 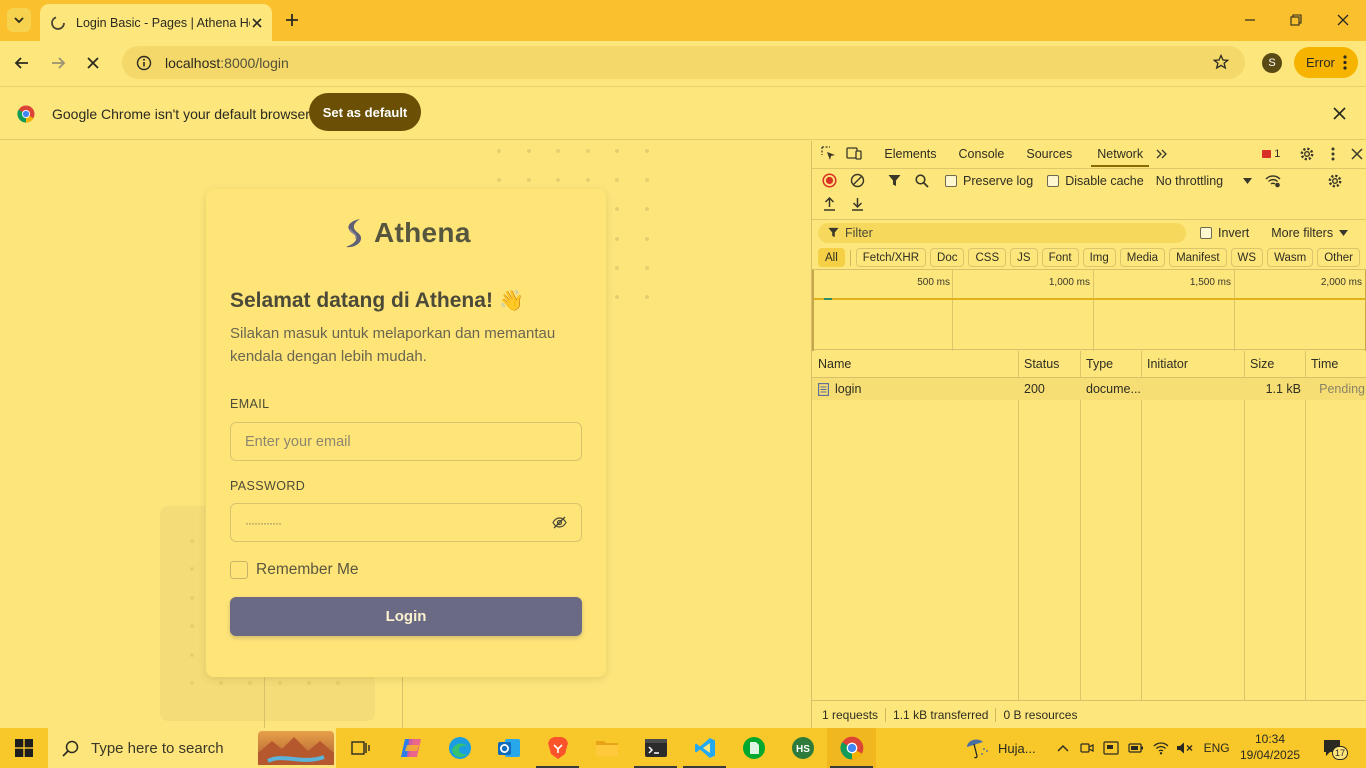 What do you see at coordinates (192, 748) in the screenshot?
I see `taskbar-search: Type here to search` at bounding box center [192, 748].